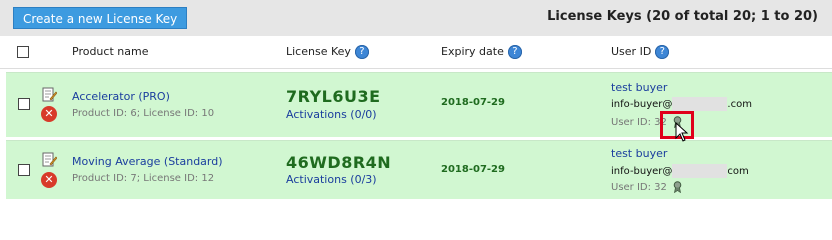 Image resolution: width=832 pixels, height=240 pixels. What do you see at coordinates (339, 162) in the screenshot?
I see `license-key: 46WD8R4N` at bounding box center [339, 162].